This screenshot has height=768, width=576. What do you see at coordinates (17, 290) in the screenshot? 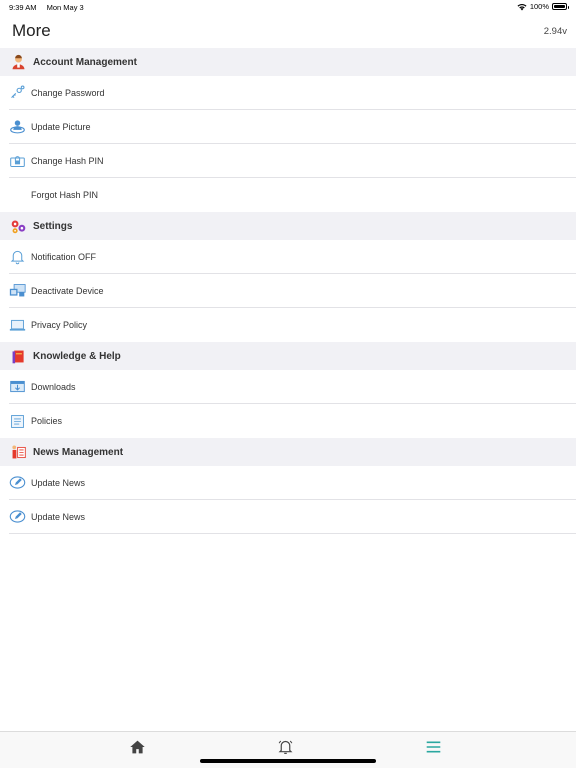
I see `devices-icon` at bounding box center [17, 290].